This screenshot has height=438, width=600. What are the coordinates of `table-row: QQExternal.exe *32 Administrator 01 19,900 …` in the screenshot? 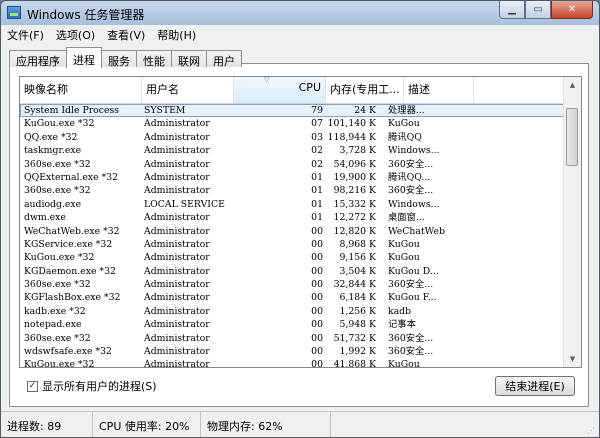 It's located at (292, 177).